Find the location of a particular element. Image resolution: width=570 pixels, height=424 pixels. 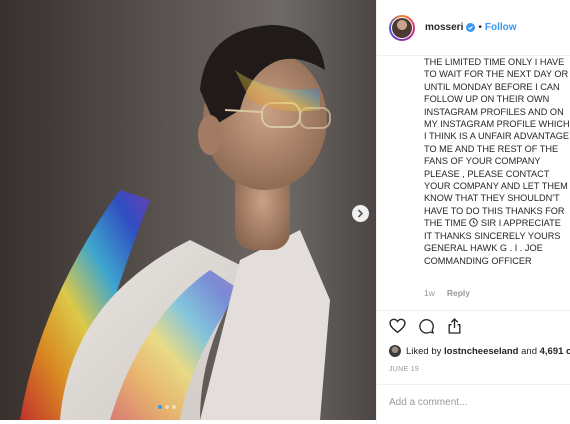

reply-button: Reply is located at coordinates (458, 293).